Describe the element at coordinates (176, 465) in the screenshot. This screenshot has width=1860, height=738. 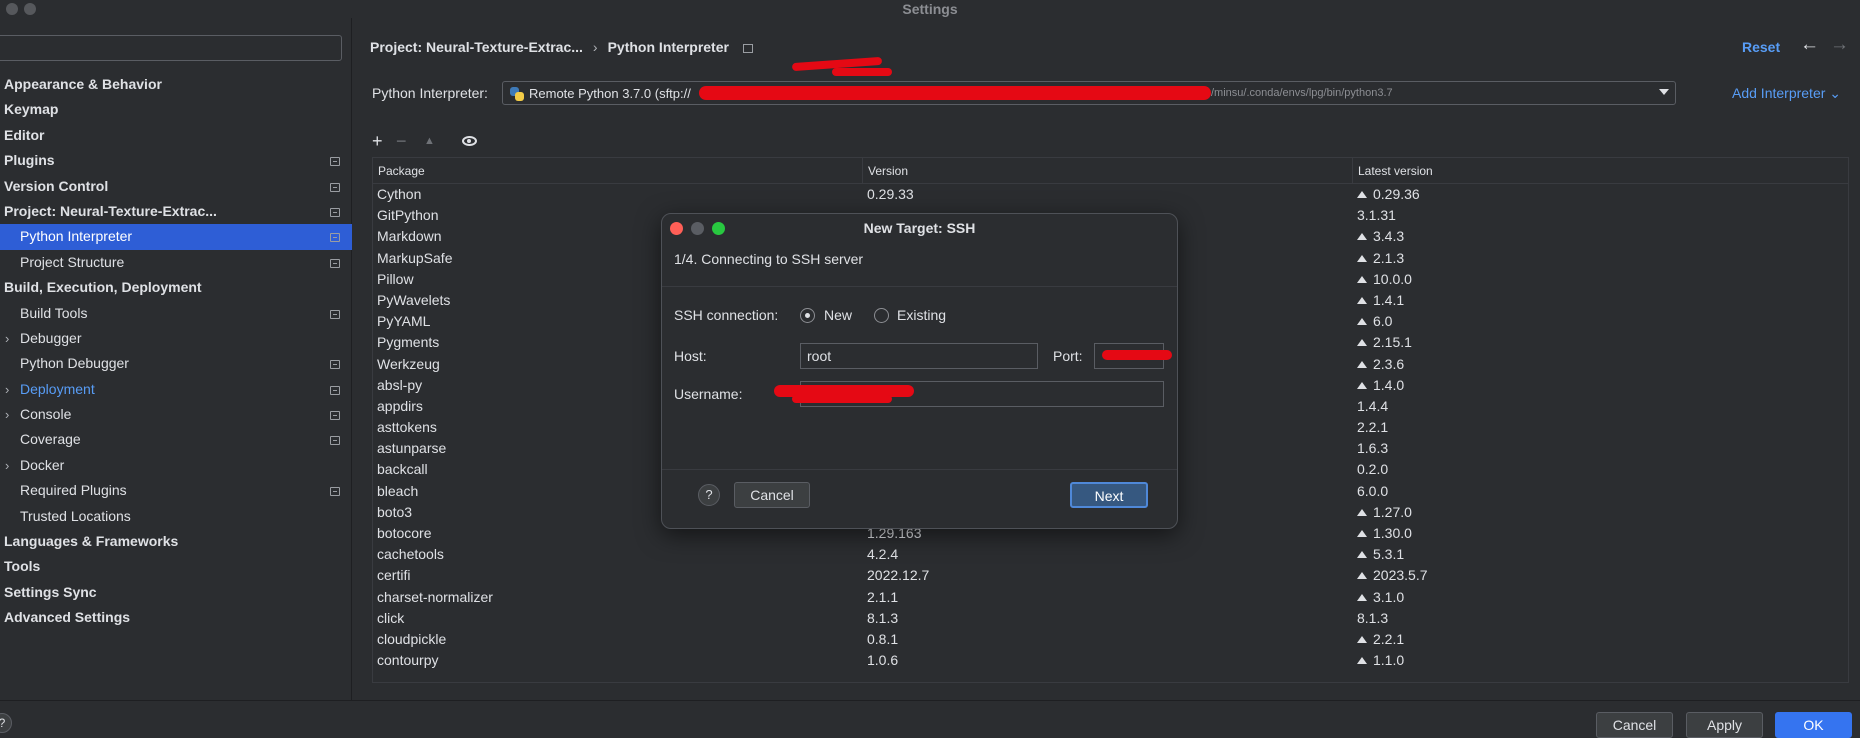
I see `sidebar-item: › Docker` at that location.